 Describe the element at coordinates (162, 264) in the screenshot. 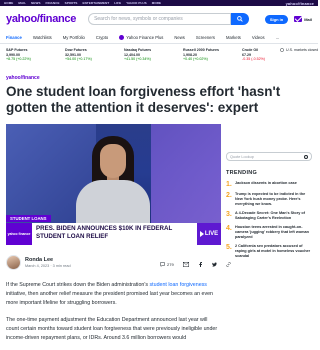

I see `comment-icon` at that location.